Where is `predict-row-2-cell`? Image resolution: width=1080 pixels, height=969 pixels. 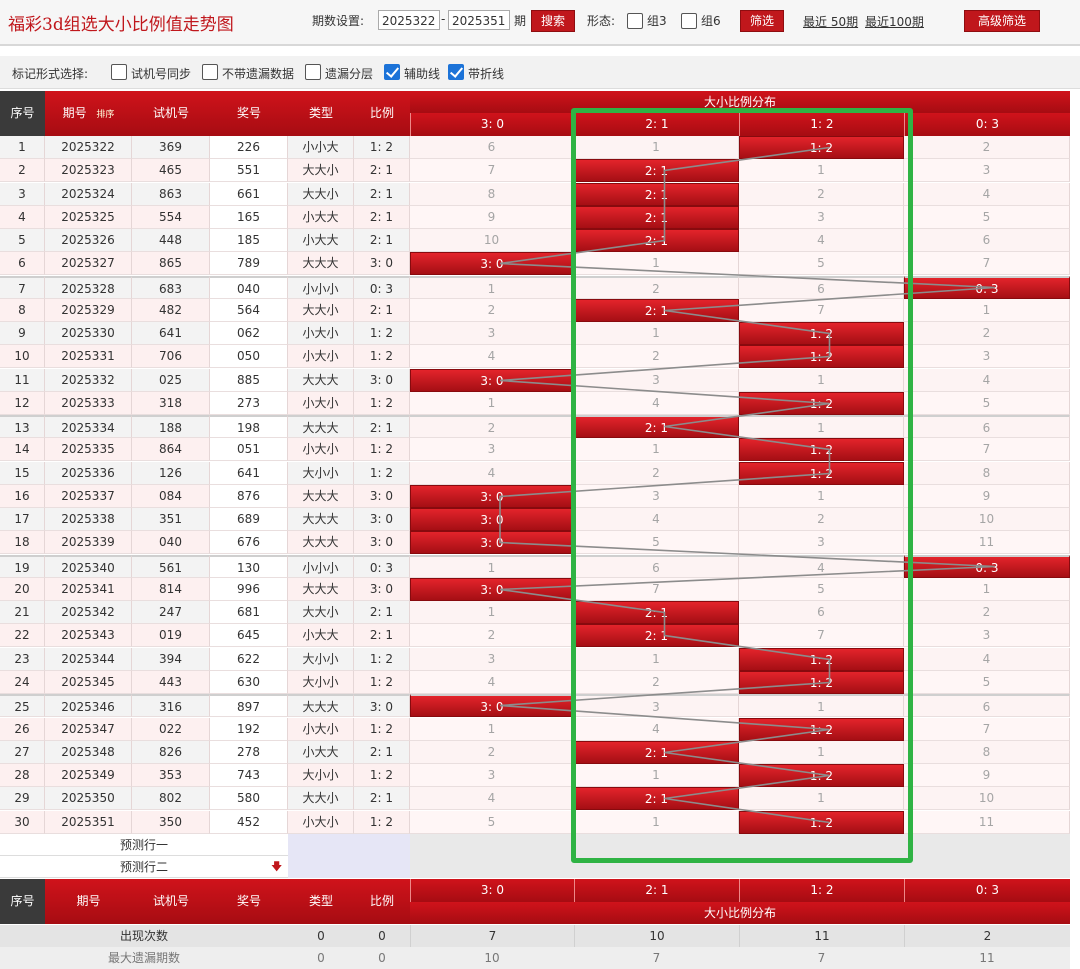
predict-row-2-cell is located at coordinates (349, 867).